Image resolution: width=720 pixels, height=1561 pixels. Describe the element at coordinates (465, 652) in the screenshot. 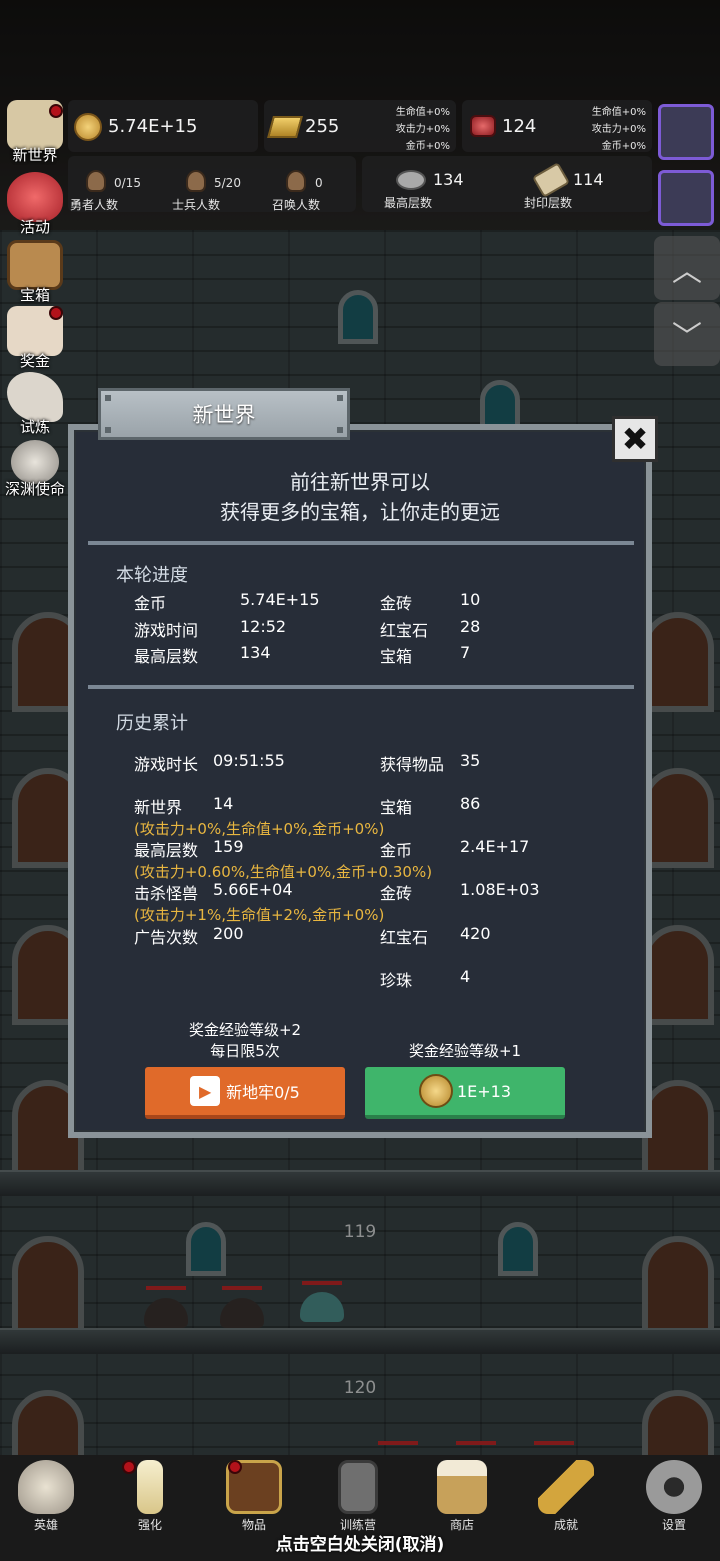

I see `round-value: 7` at that location.